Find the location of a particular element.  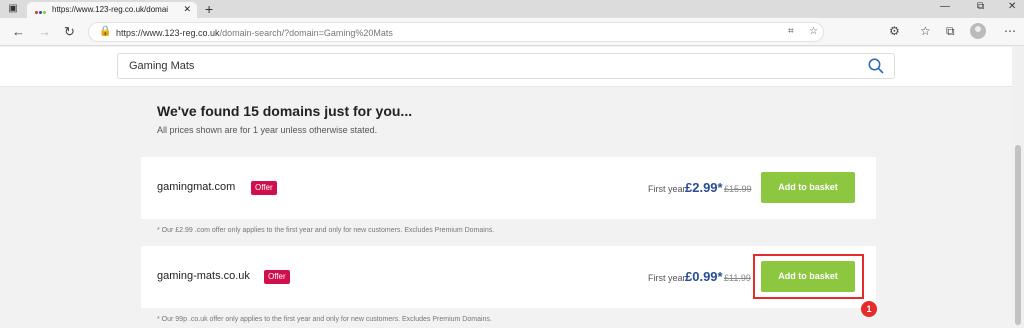

old-price: £15.99 is located at coordinates (738, 189).